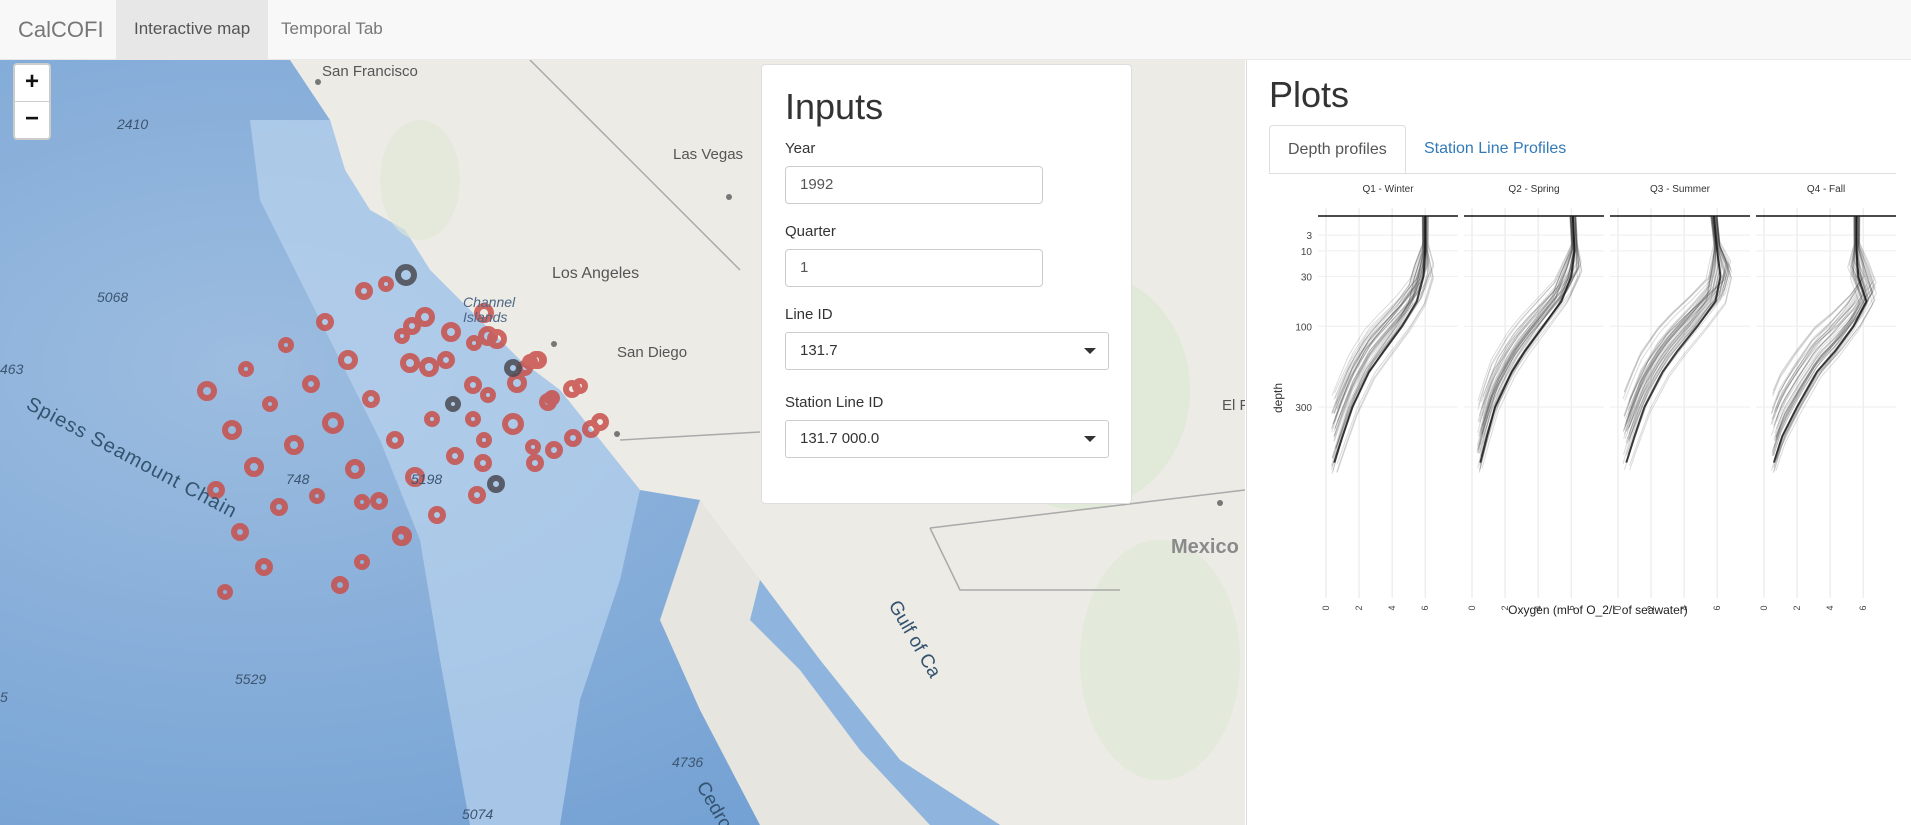 Image resolution: width=1911 pixels, height=825 pixels. I want to click on year-input: 1992, so click(914, 185).